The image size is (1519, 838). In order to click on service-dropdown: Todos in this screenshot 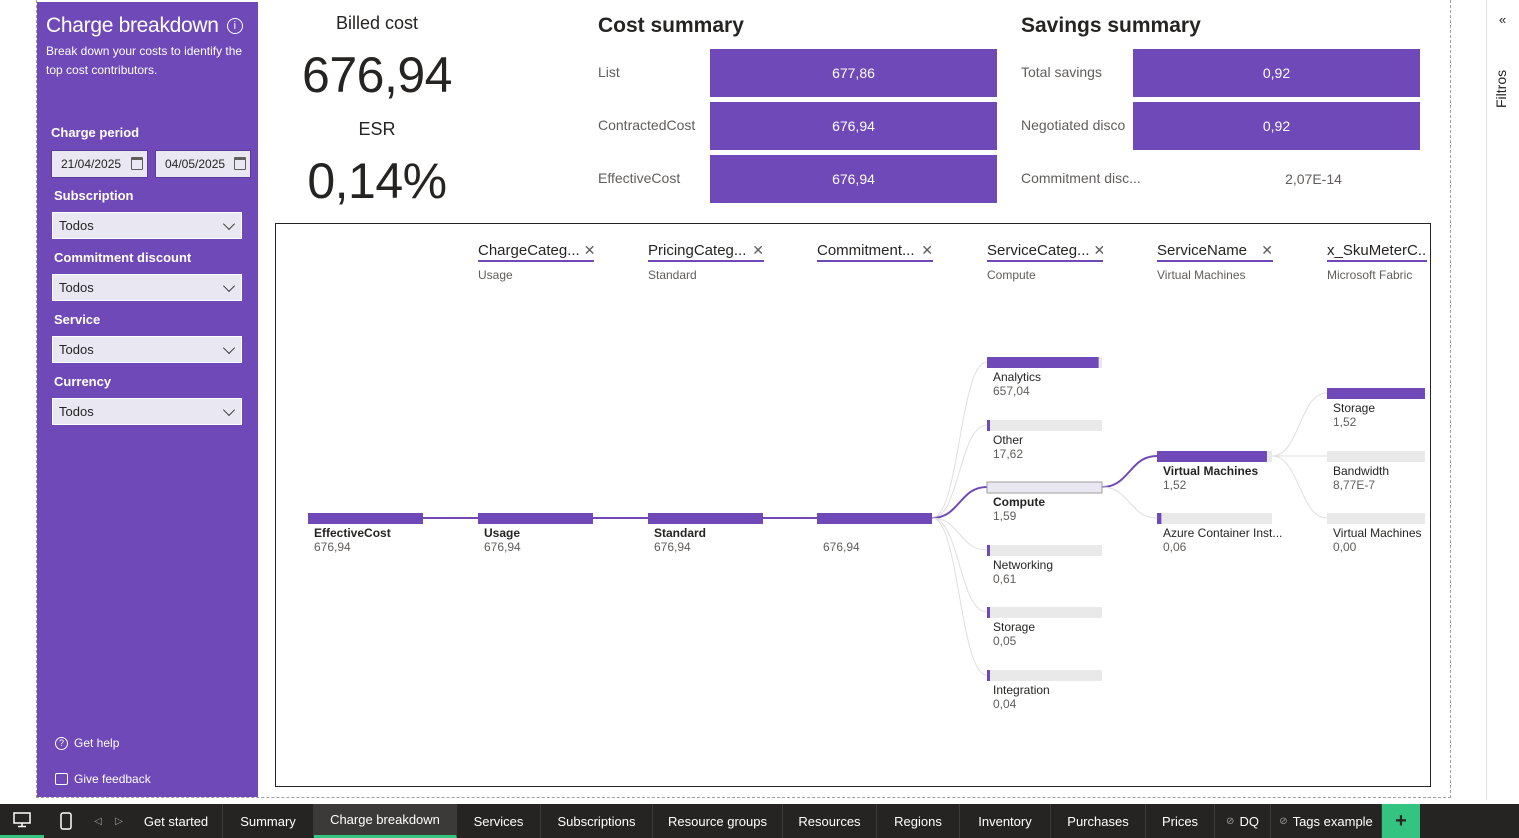, I will do `click(147, 349)`.